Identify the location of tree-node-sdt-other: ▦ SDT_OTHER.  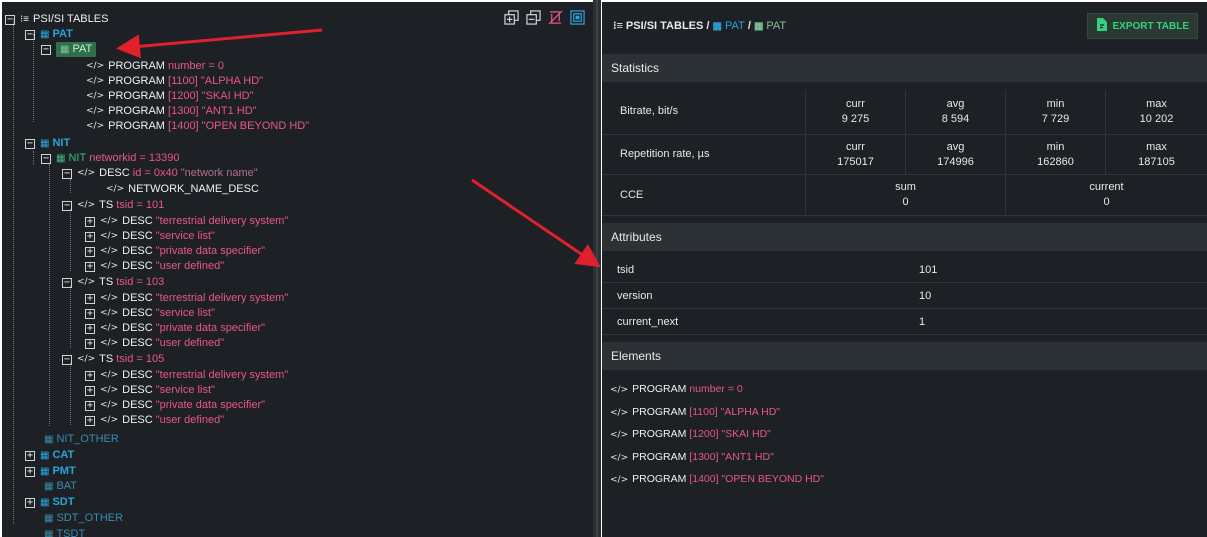
(83, 518).